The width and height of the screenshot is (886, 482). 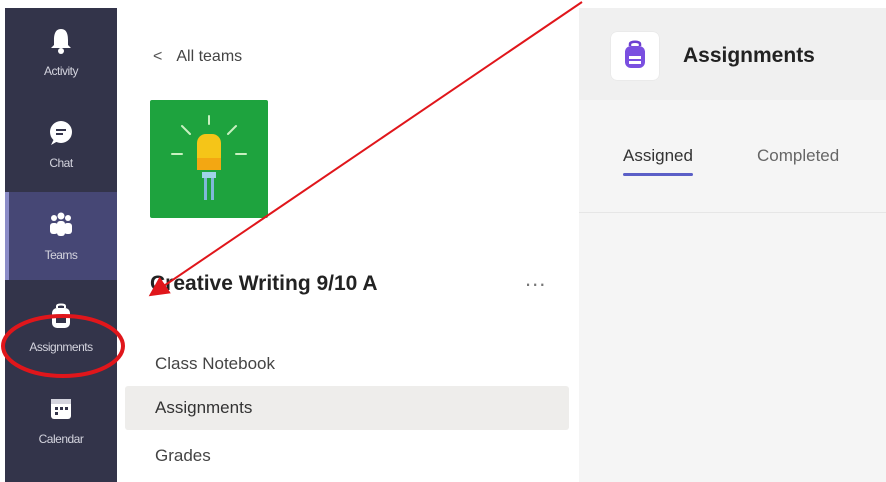 I want to click on rail-item-teams: Teams, so click(x=61, y=236).